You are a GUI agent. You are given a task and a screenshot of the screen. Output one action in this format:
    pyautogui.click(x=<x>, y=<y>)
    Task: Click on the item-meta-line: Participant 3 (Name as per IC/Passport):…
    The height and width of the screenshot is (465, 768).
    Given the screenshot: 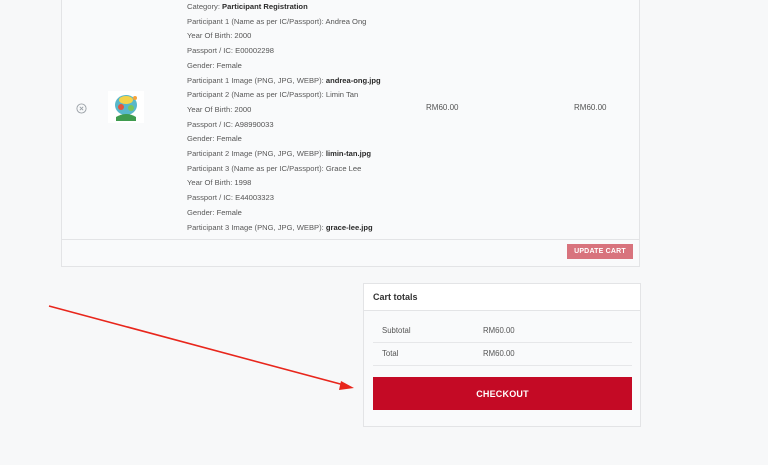 What is the action you would take?
    pyautogui.click(x=284, y=169)
    